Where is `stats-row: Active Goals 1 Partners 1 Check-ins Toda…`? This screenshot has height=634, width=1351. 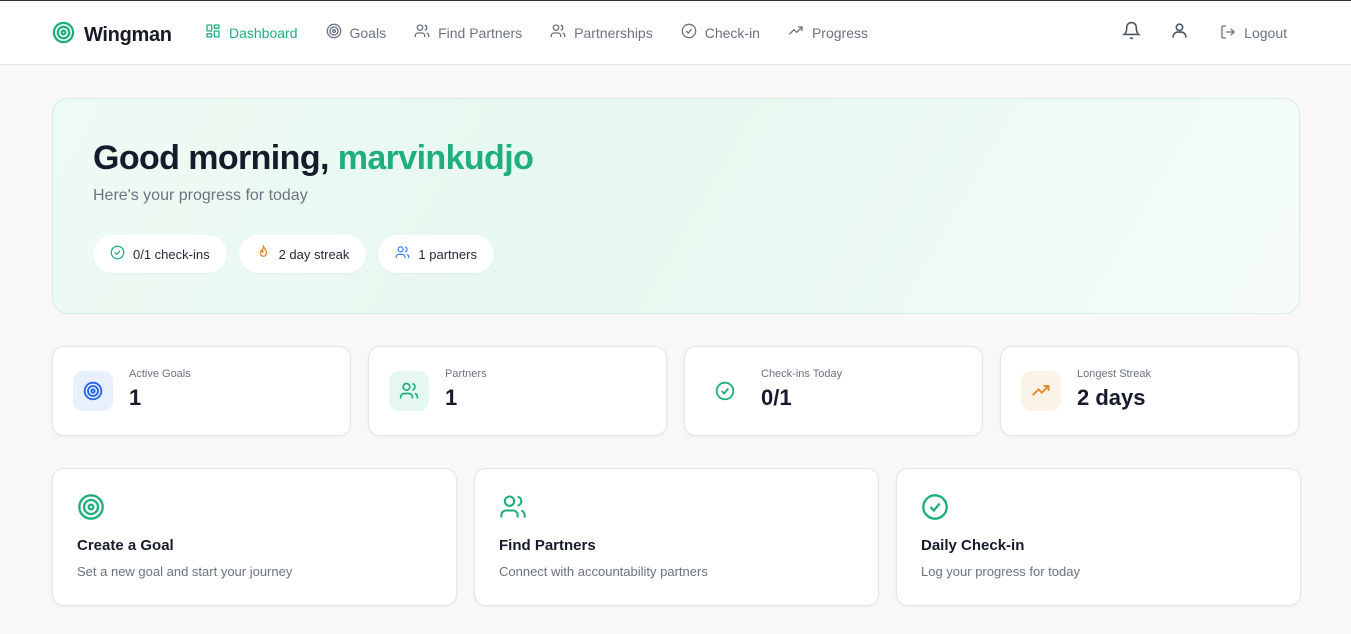 stats-row: Active Goals 1 Partners 1 Check-ins Toda… is located at coordinates (675, 391).